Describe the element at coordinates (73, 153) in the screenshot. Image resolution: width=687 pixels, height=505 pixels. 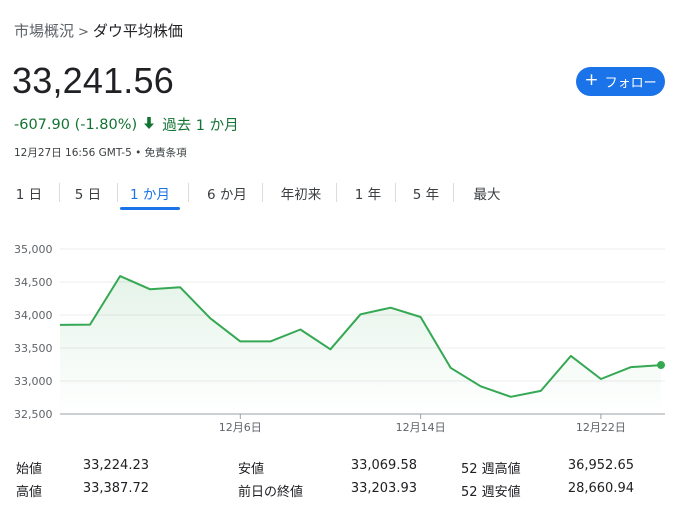
I see `timestamp-text: 12月27日 16:56 GMT-5` at that location.